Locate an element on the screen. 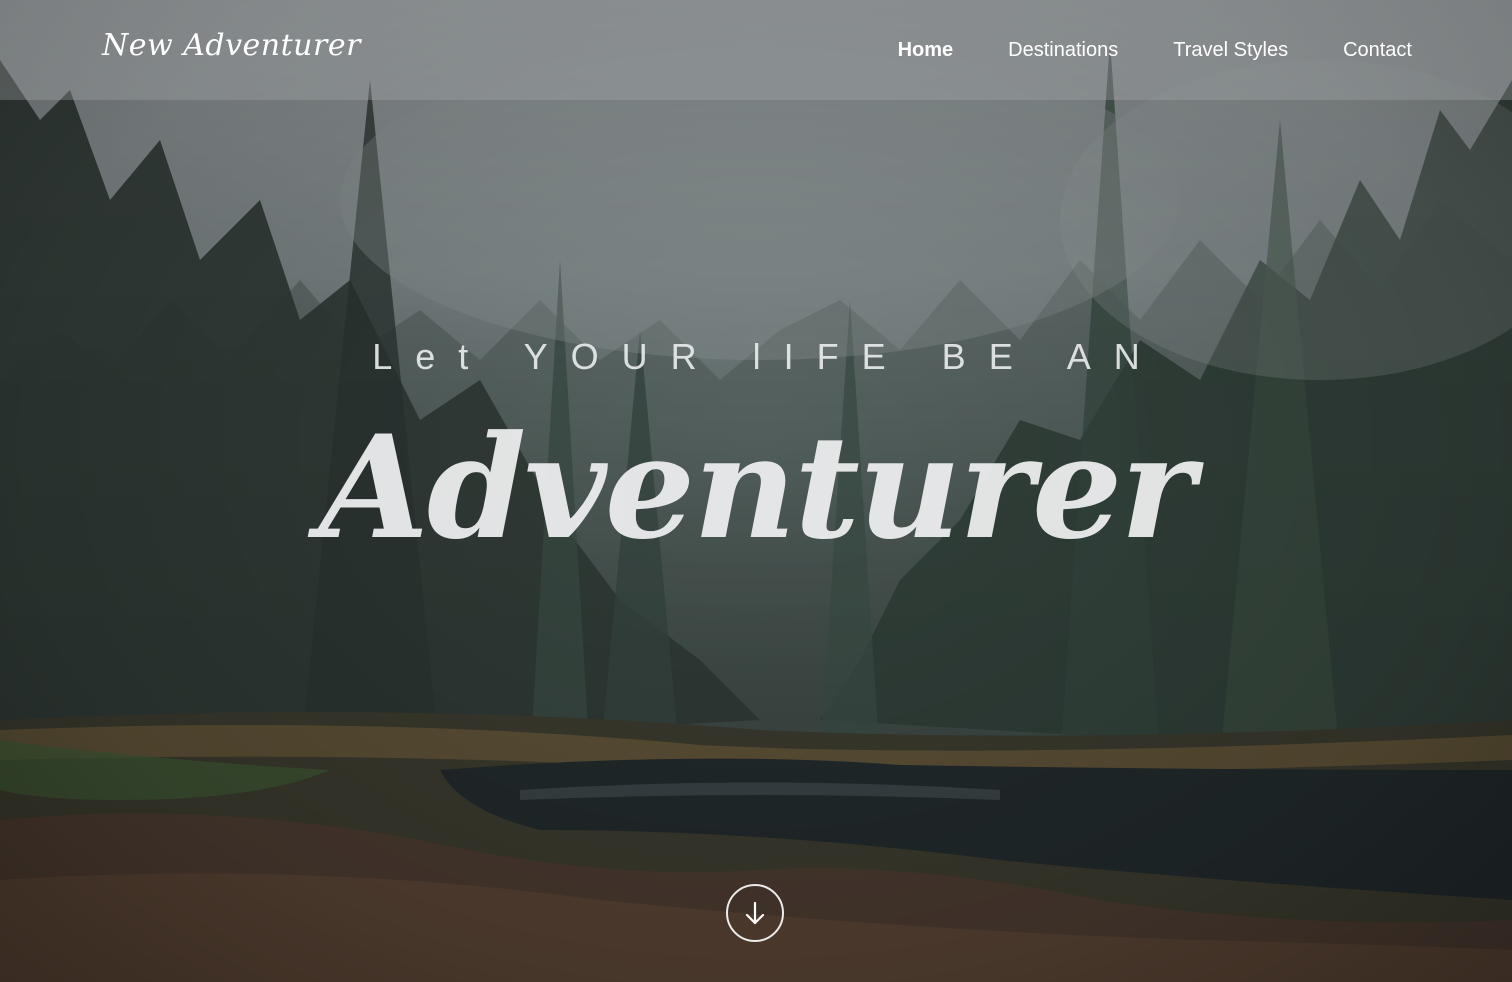 The image size is (1512, 982). arrow-down-icon is located at coordinates (755, 913).